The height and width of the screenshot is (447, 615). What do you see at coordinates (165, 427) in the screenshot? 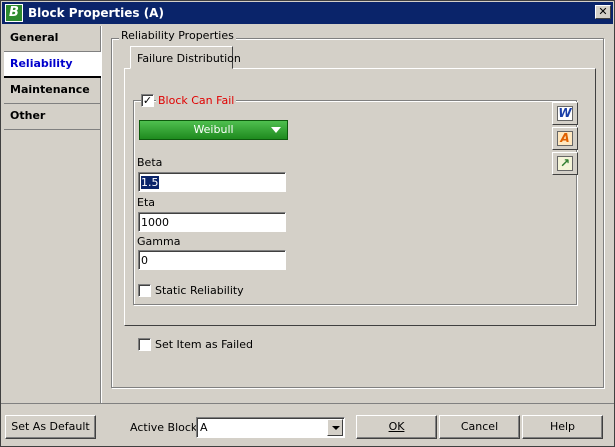
I see `active-block-label: Active Block:` at bounding box center [165, 427].